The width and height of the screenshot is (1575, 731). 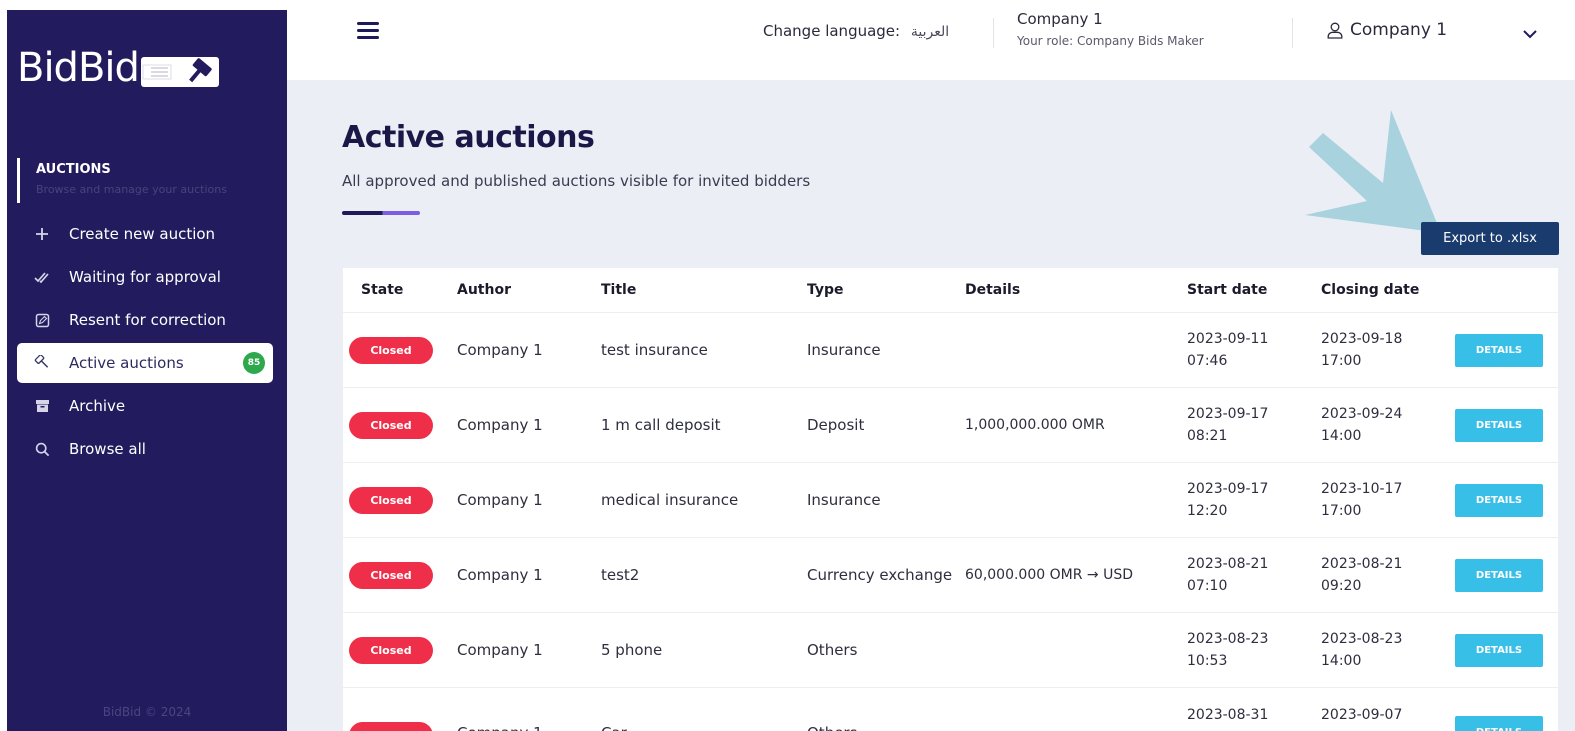 I want to click on closing-date: 2023-08-21, so click(x=1362, y=564).